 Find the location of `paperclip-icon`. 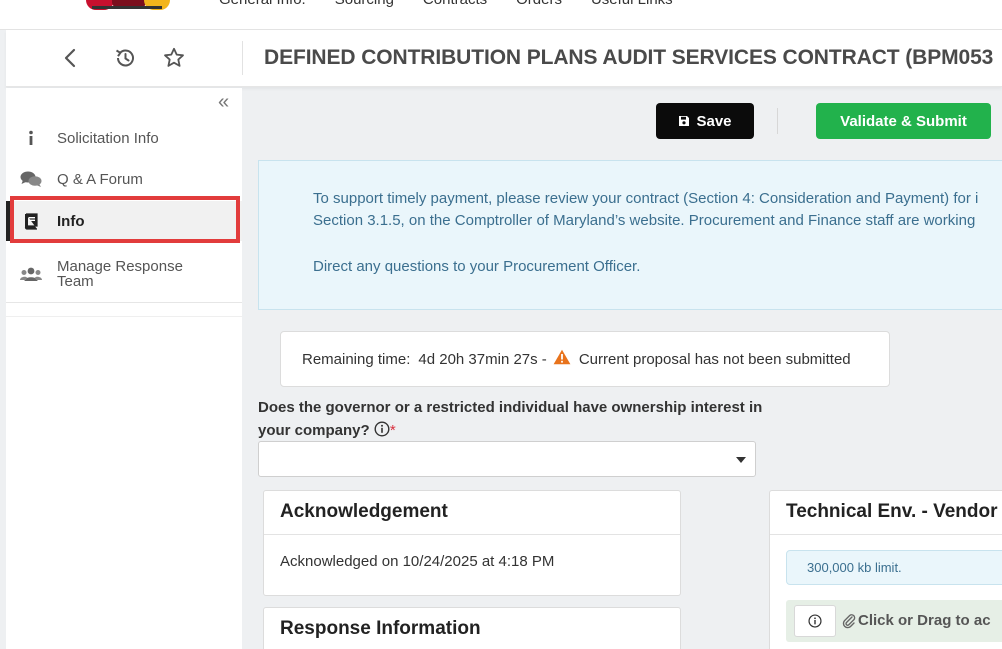

paperclip-icon is located at coordinates (849, 621).